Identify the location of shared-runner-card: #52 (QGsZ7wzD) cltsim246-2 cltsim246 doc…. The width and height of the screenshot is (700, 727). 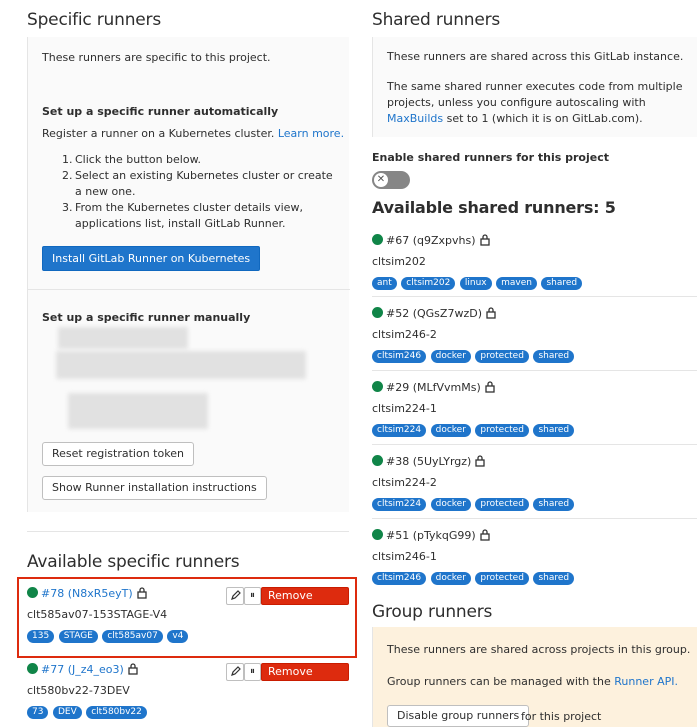
(534, 335).